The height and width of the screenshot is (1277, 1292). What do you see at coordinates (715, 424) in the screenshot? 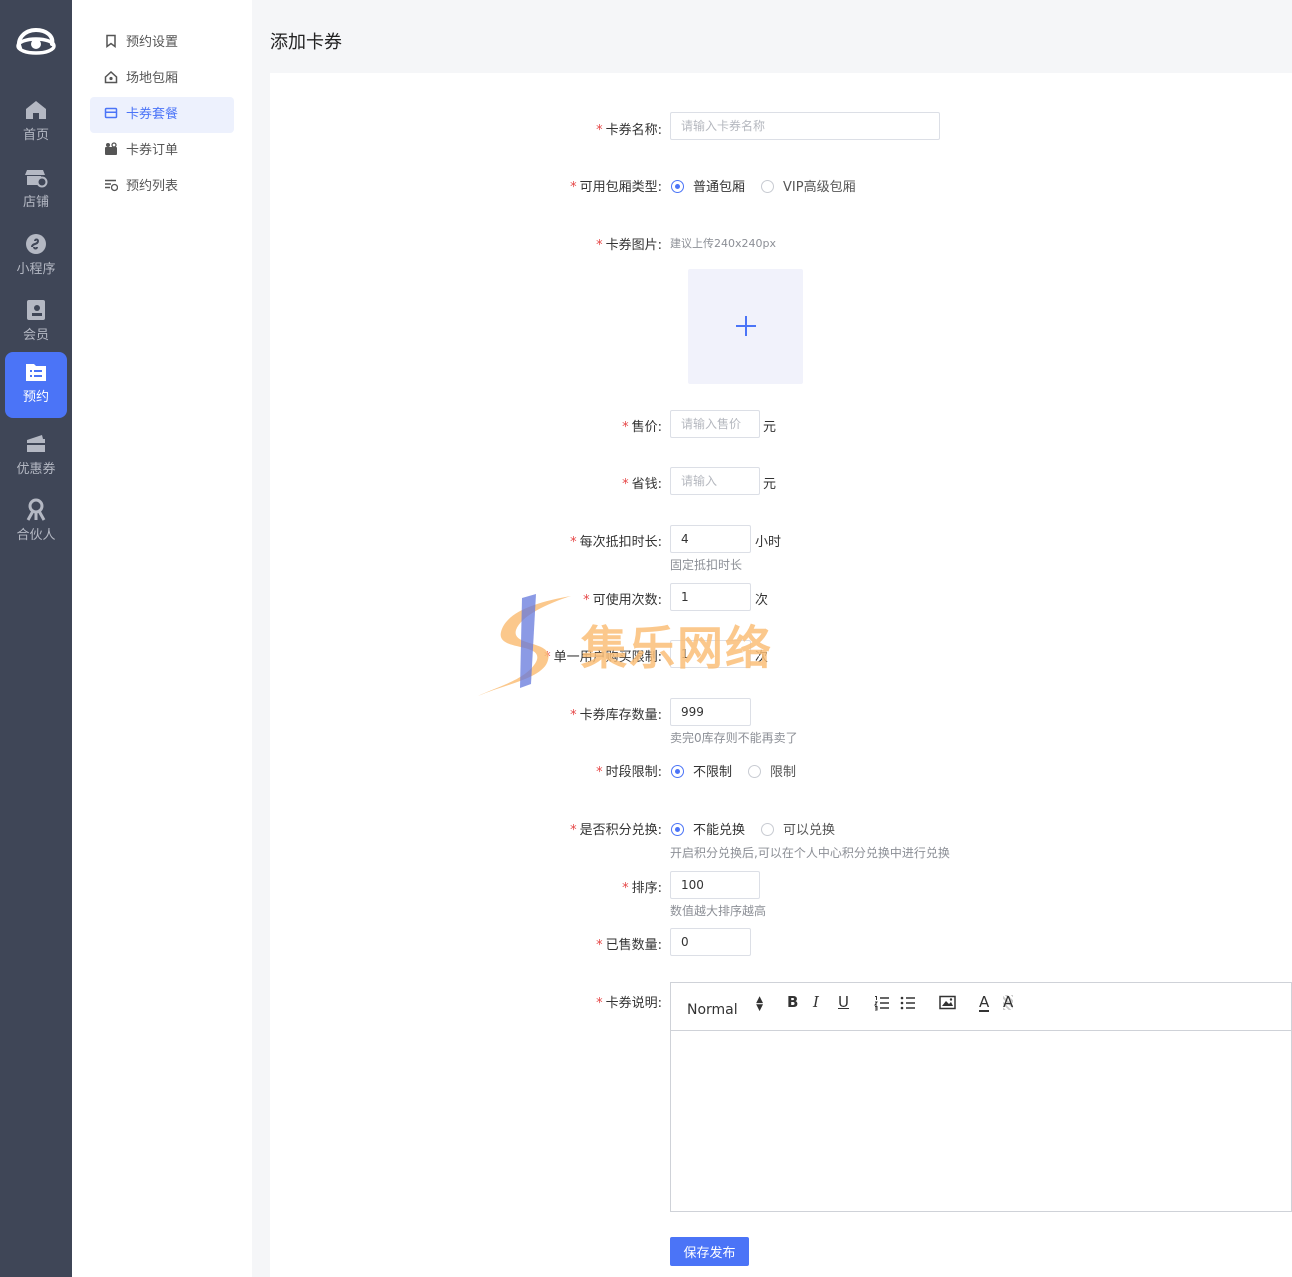
I see `price-input` at bounding box center [715, 424].